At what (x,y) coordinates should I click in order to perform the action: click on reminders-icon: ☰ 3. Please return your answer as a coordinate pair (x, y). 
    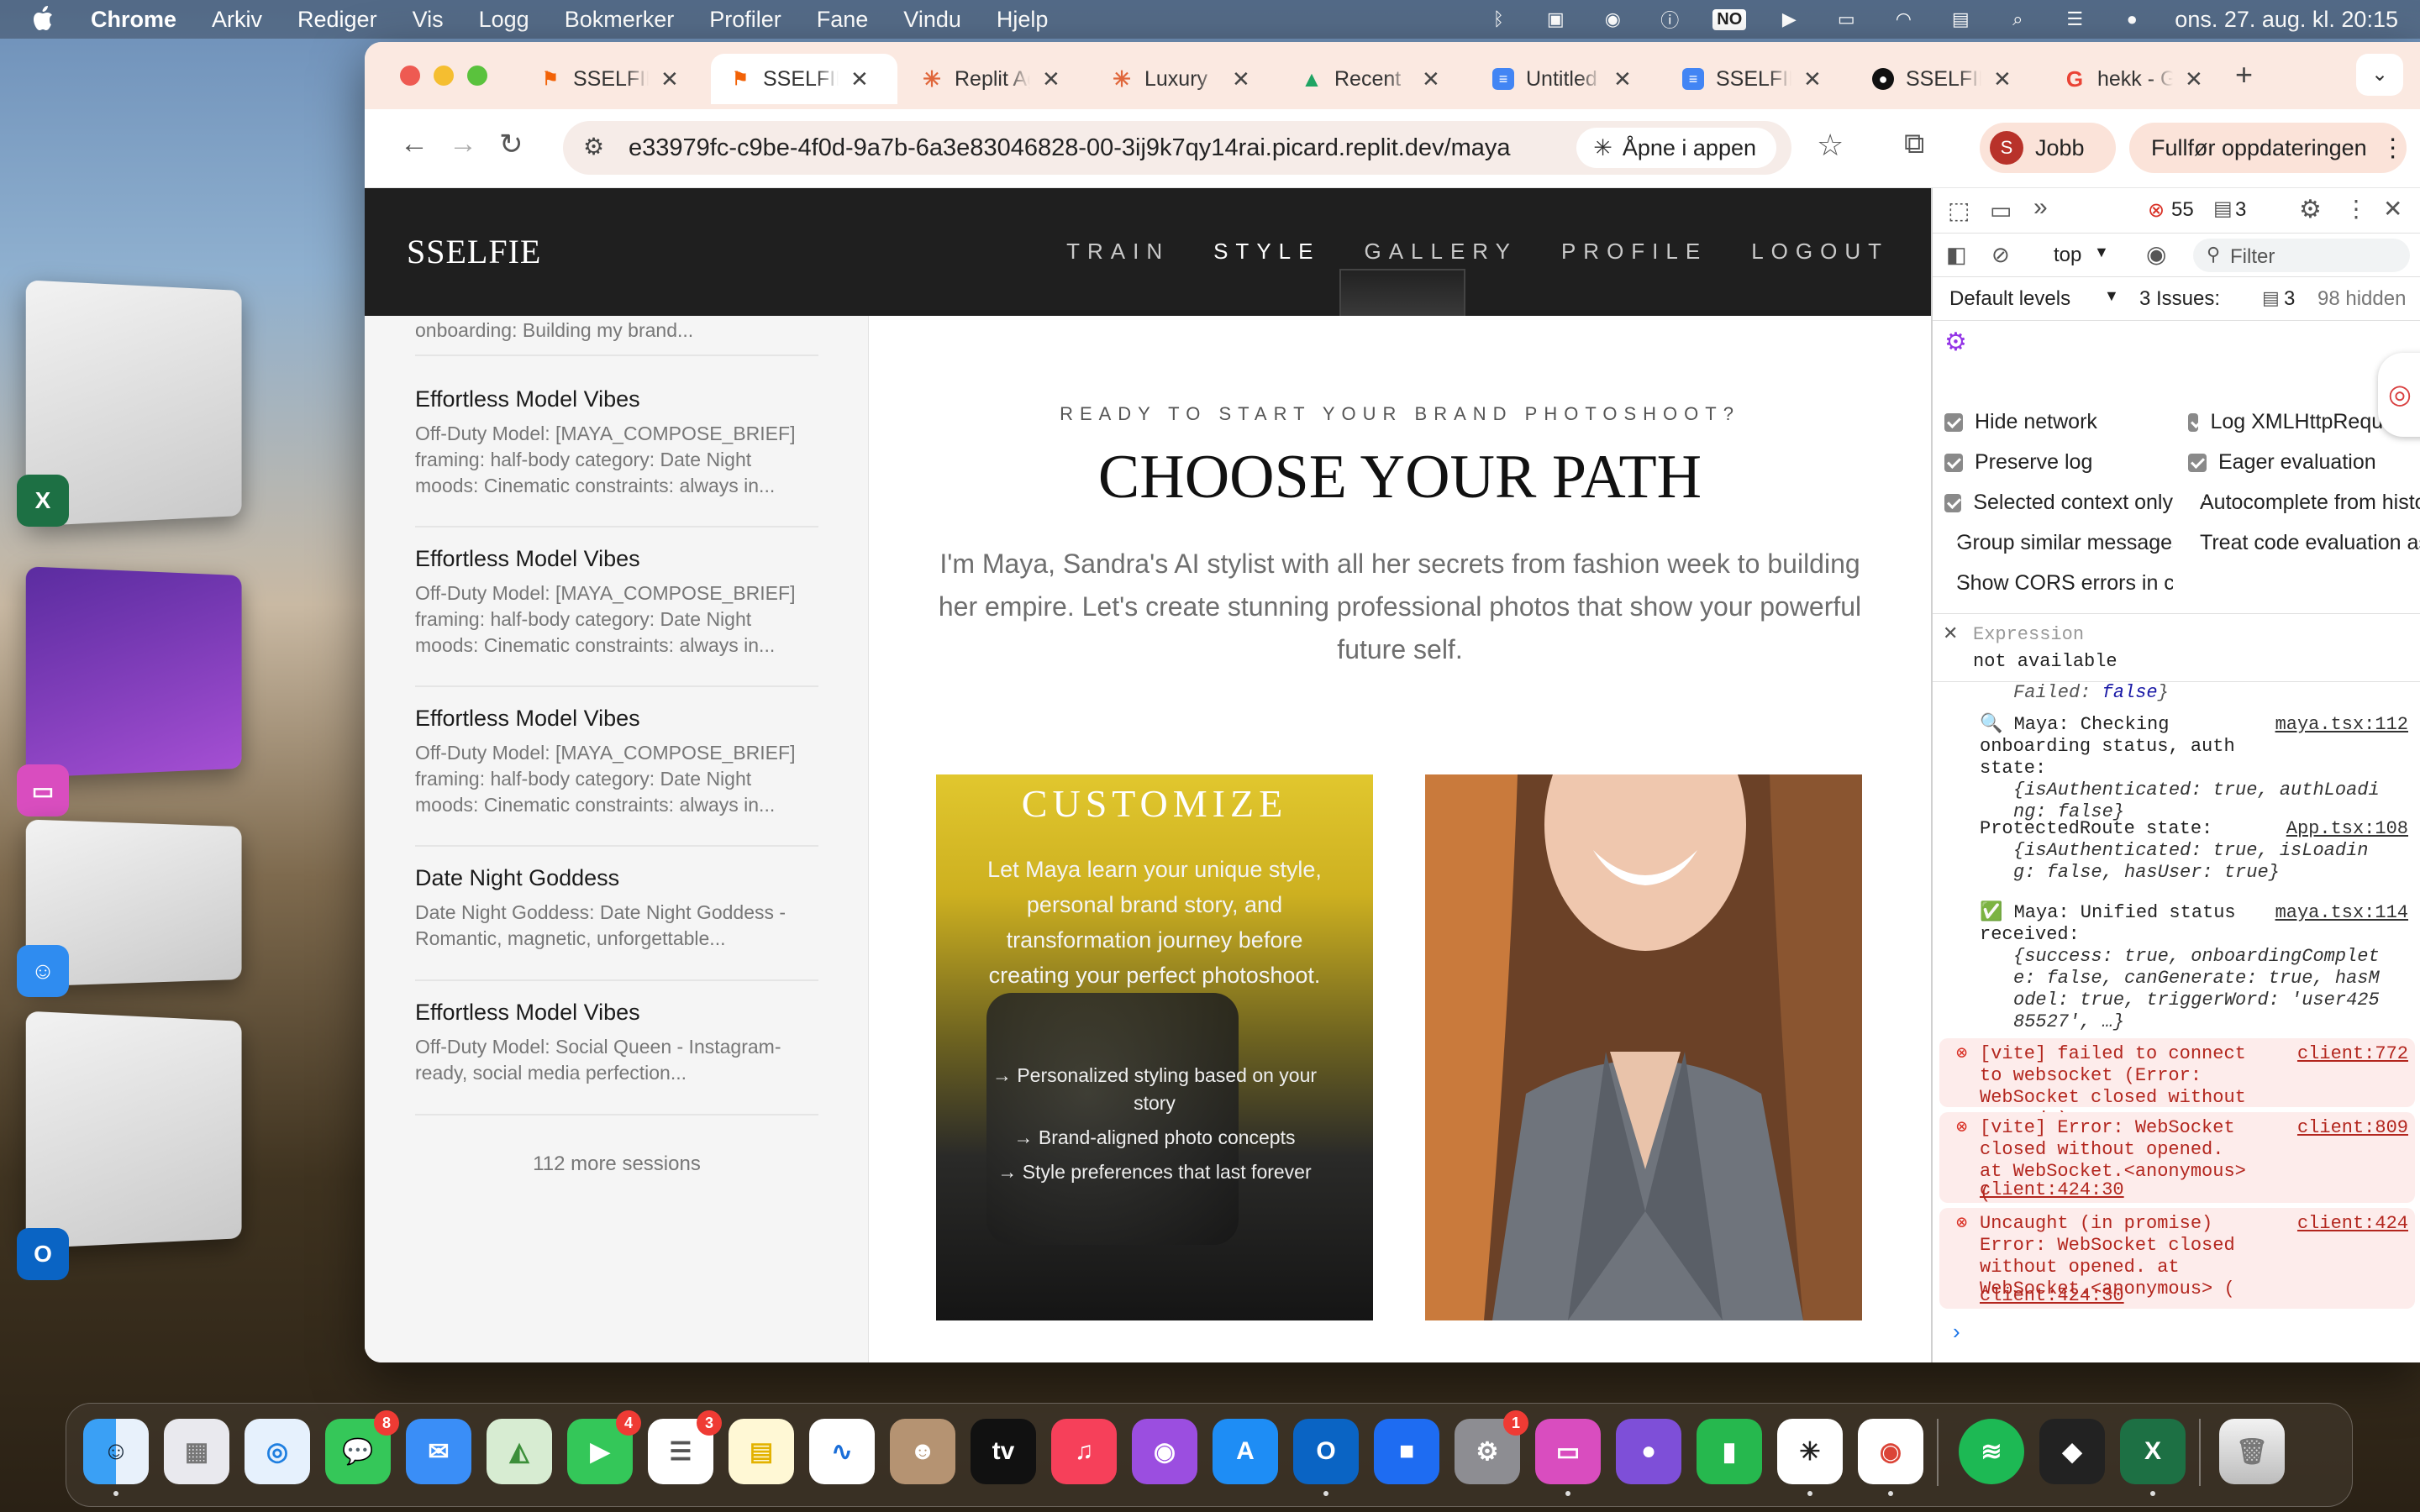
    Looking at the image, I should click on (685, 1447).